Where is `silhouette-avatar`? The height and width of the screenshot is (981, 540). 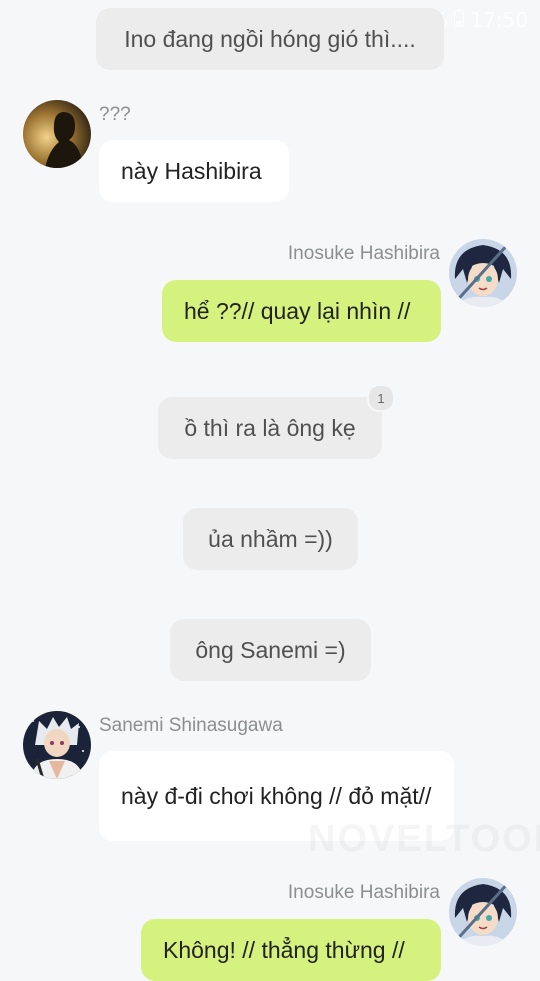 silhouette-avatar is located at coordinates (57, 134).